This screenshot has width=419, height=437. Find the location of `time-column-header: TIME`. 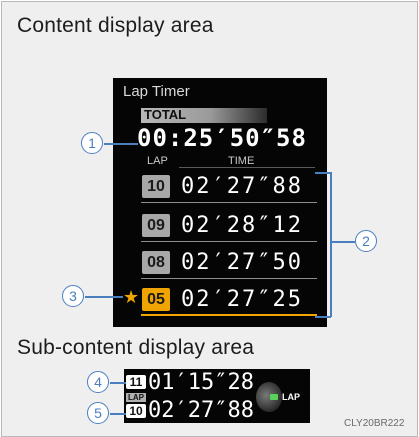

time-column-header: TIME is located at coordinates (241, 161).